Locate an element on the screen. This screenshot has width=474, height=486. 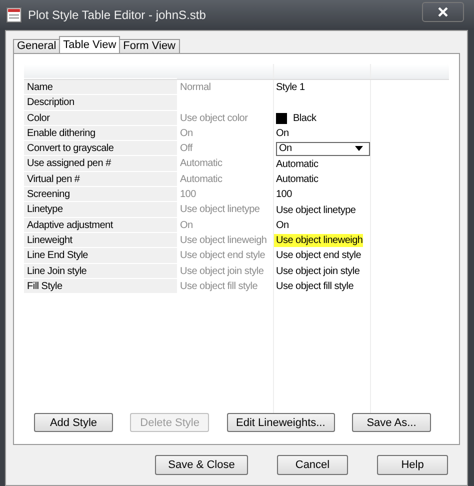
value-dropdown: On is located at coordinates (323, 149).